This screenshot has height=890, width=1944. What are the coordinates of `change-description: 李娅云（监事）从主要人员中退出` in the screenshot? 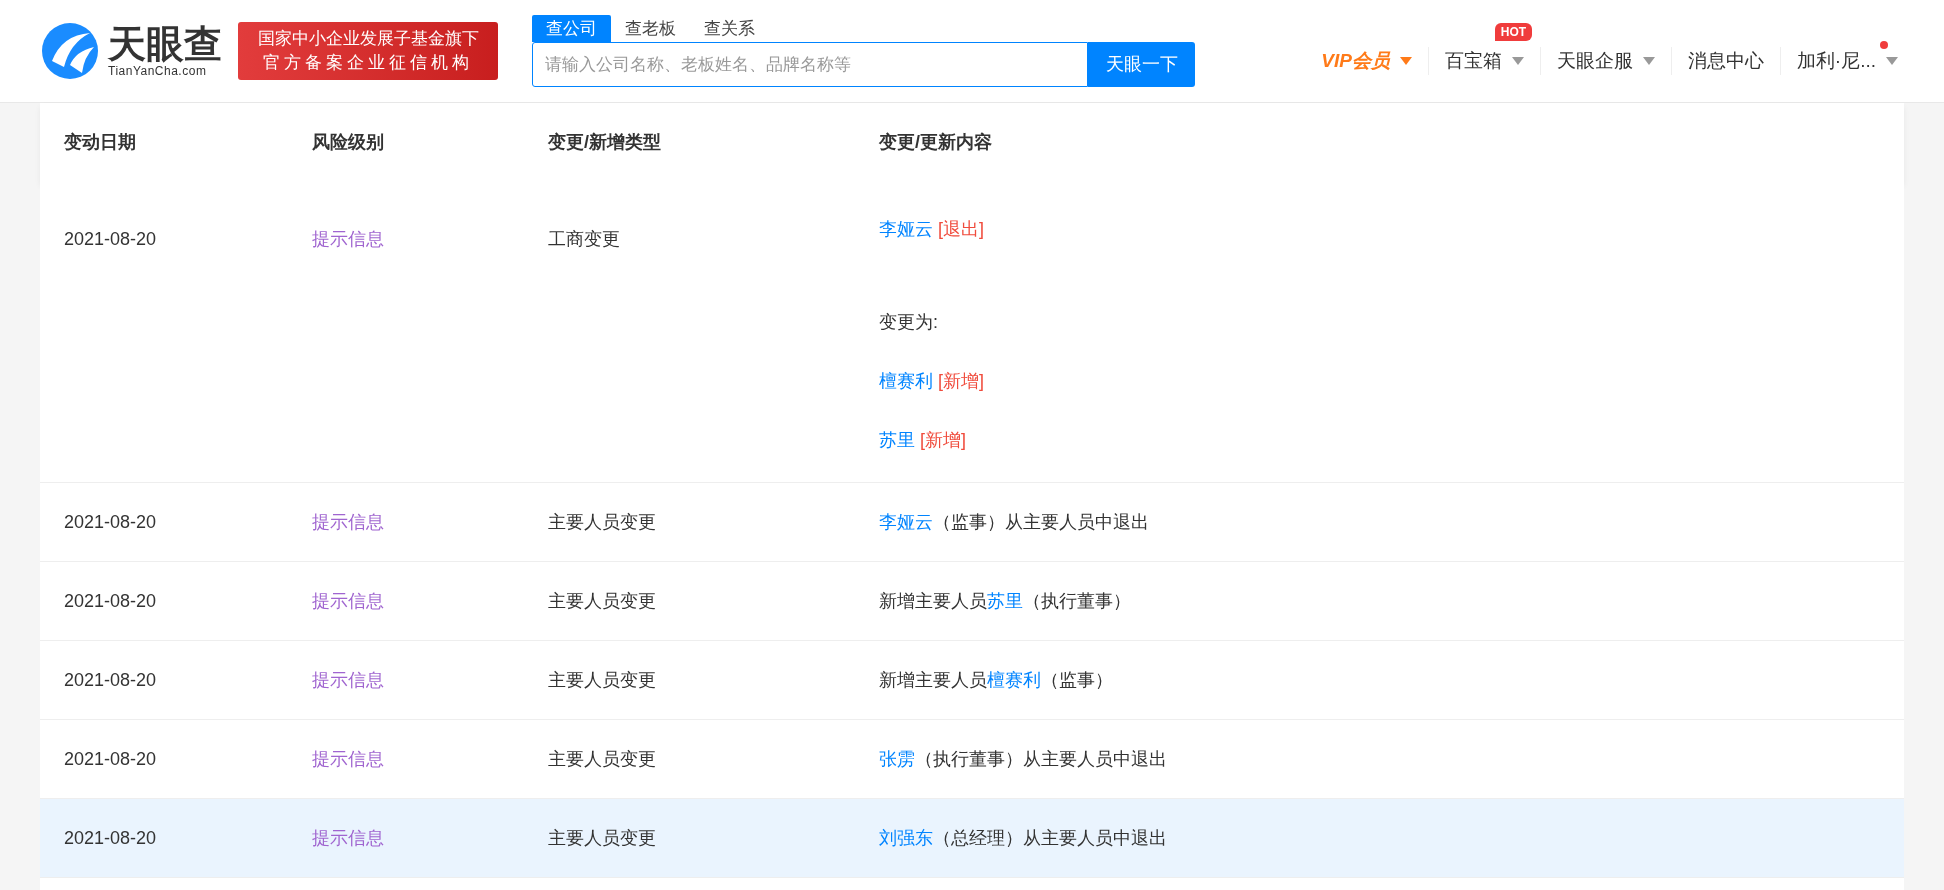 It's located at (1014, 522).